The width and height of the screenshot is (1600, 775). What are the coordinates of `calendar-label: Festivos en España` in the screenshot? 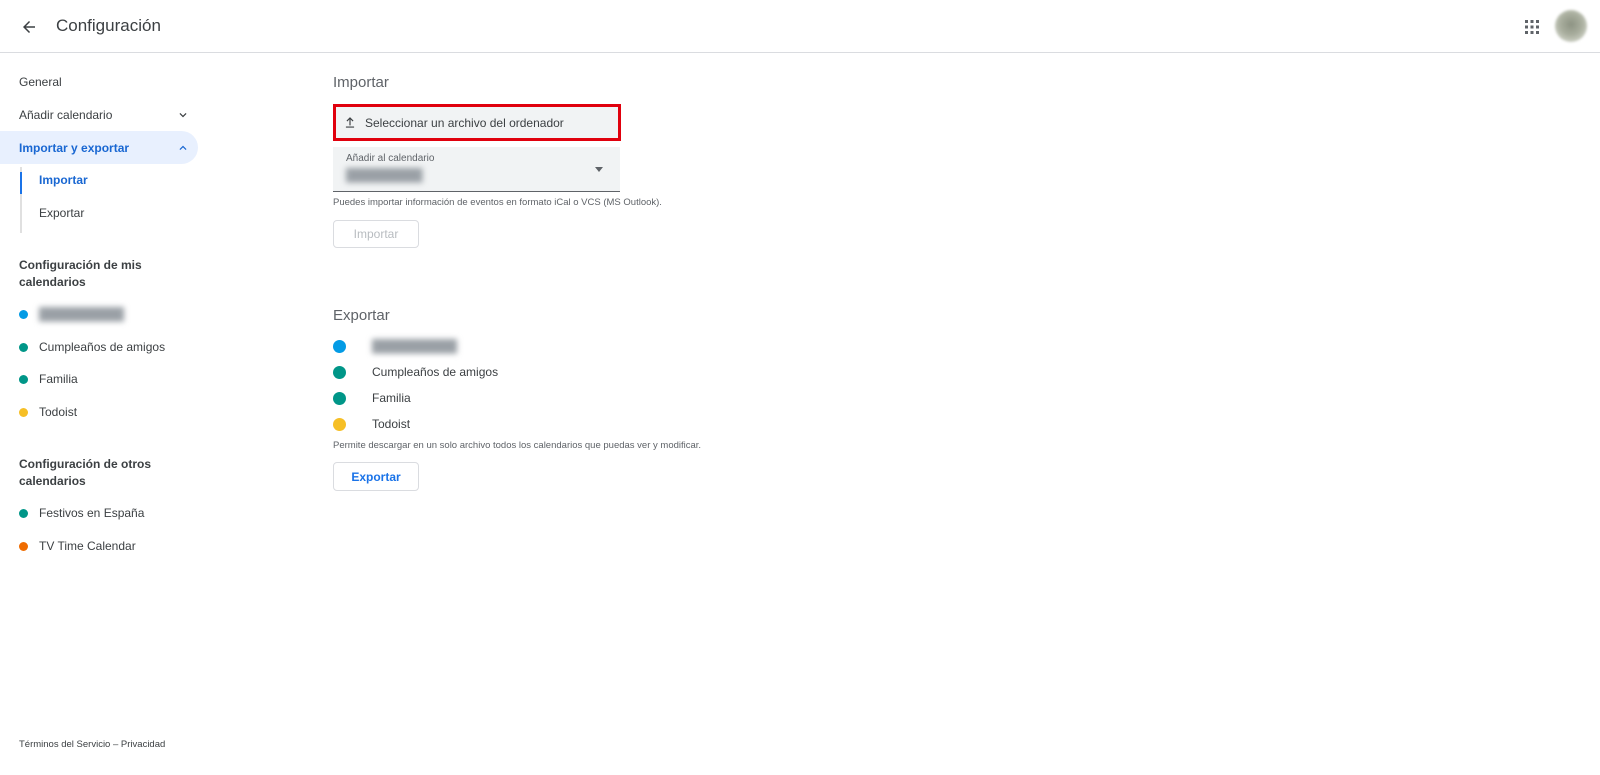 It's located at (92, 513).